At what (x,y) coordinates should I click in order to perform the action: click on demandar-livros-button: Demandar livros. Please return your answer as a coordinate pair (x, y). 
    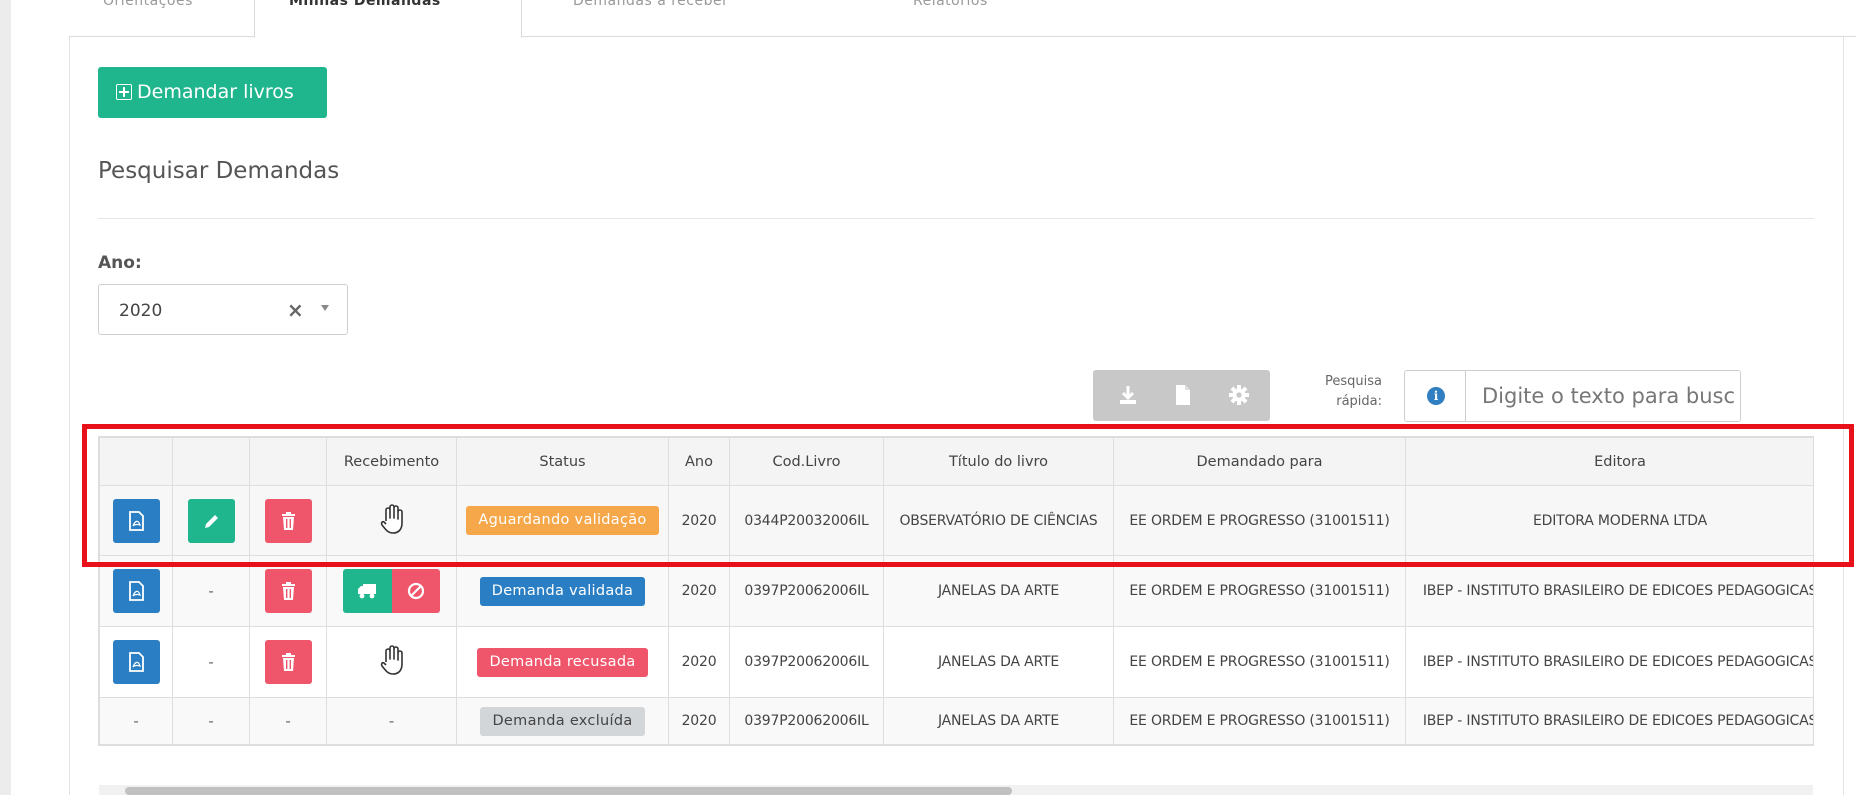
    Looking at the image, I should click on (212, 92).